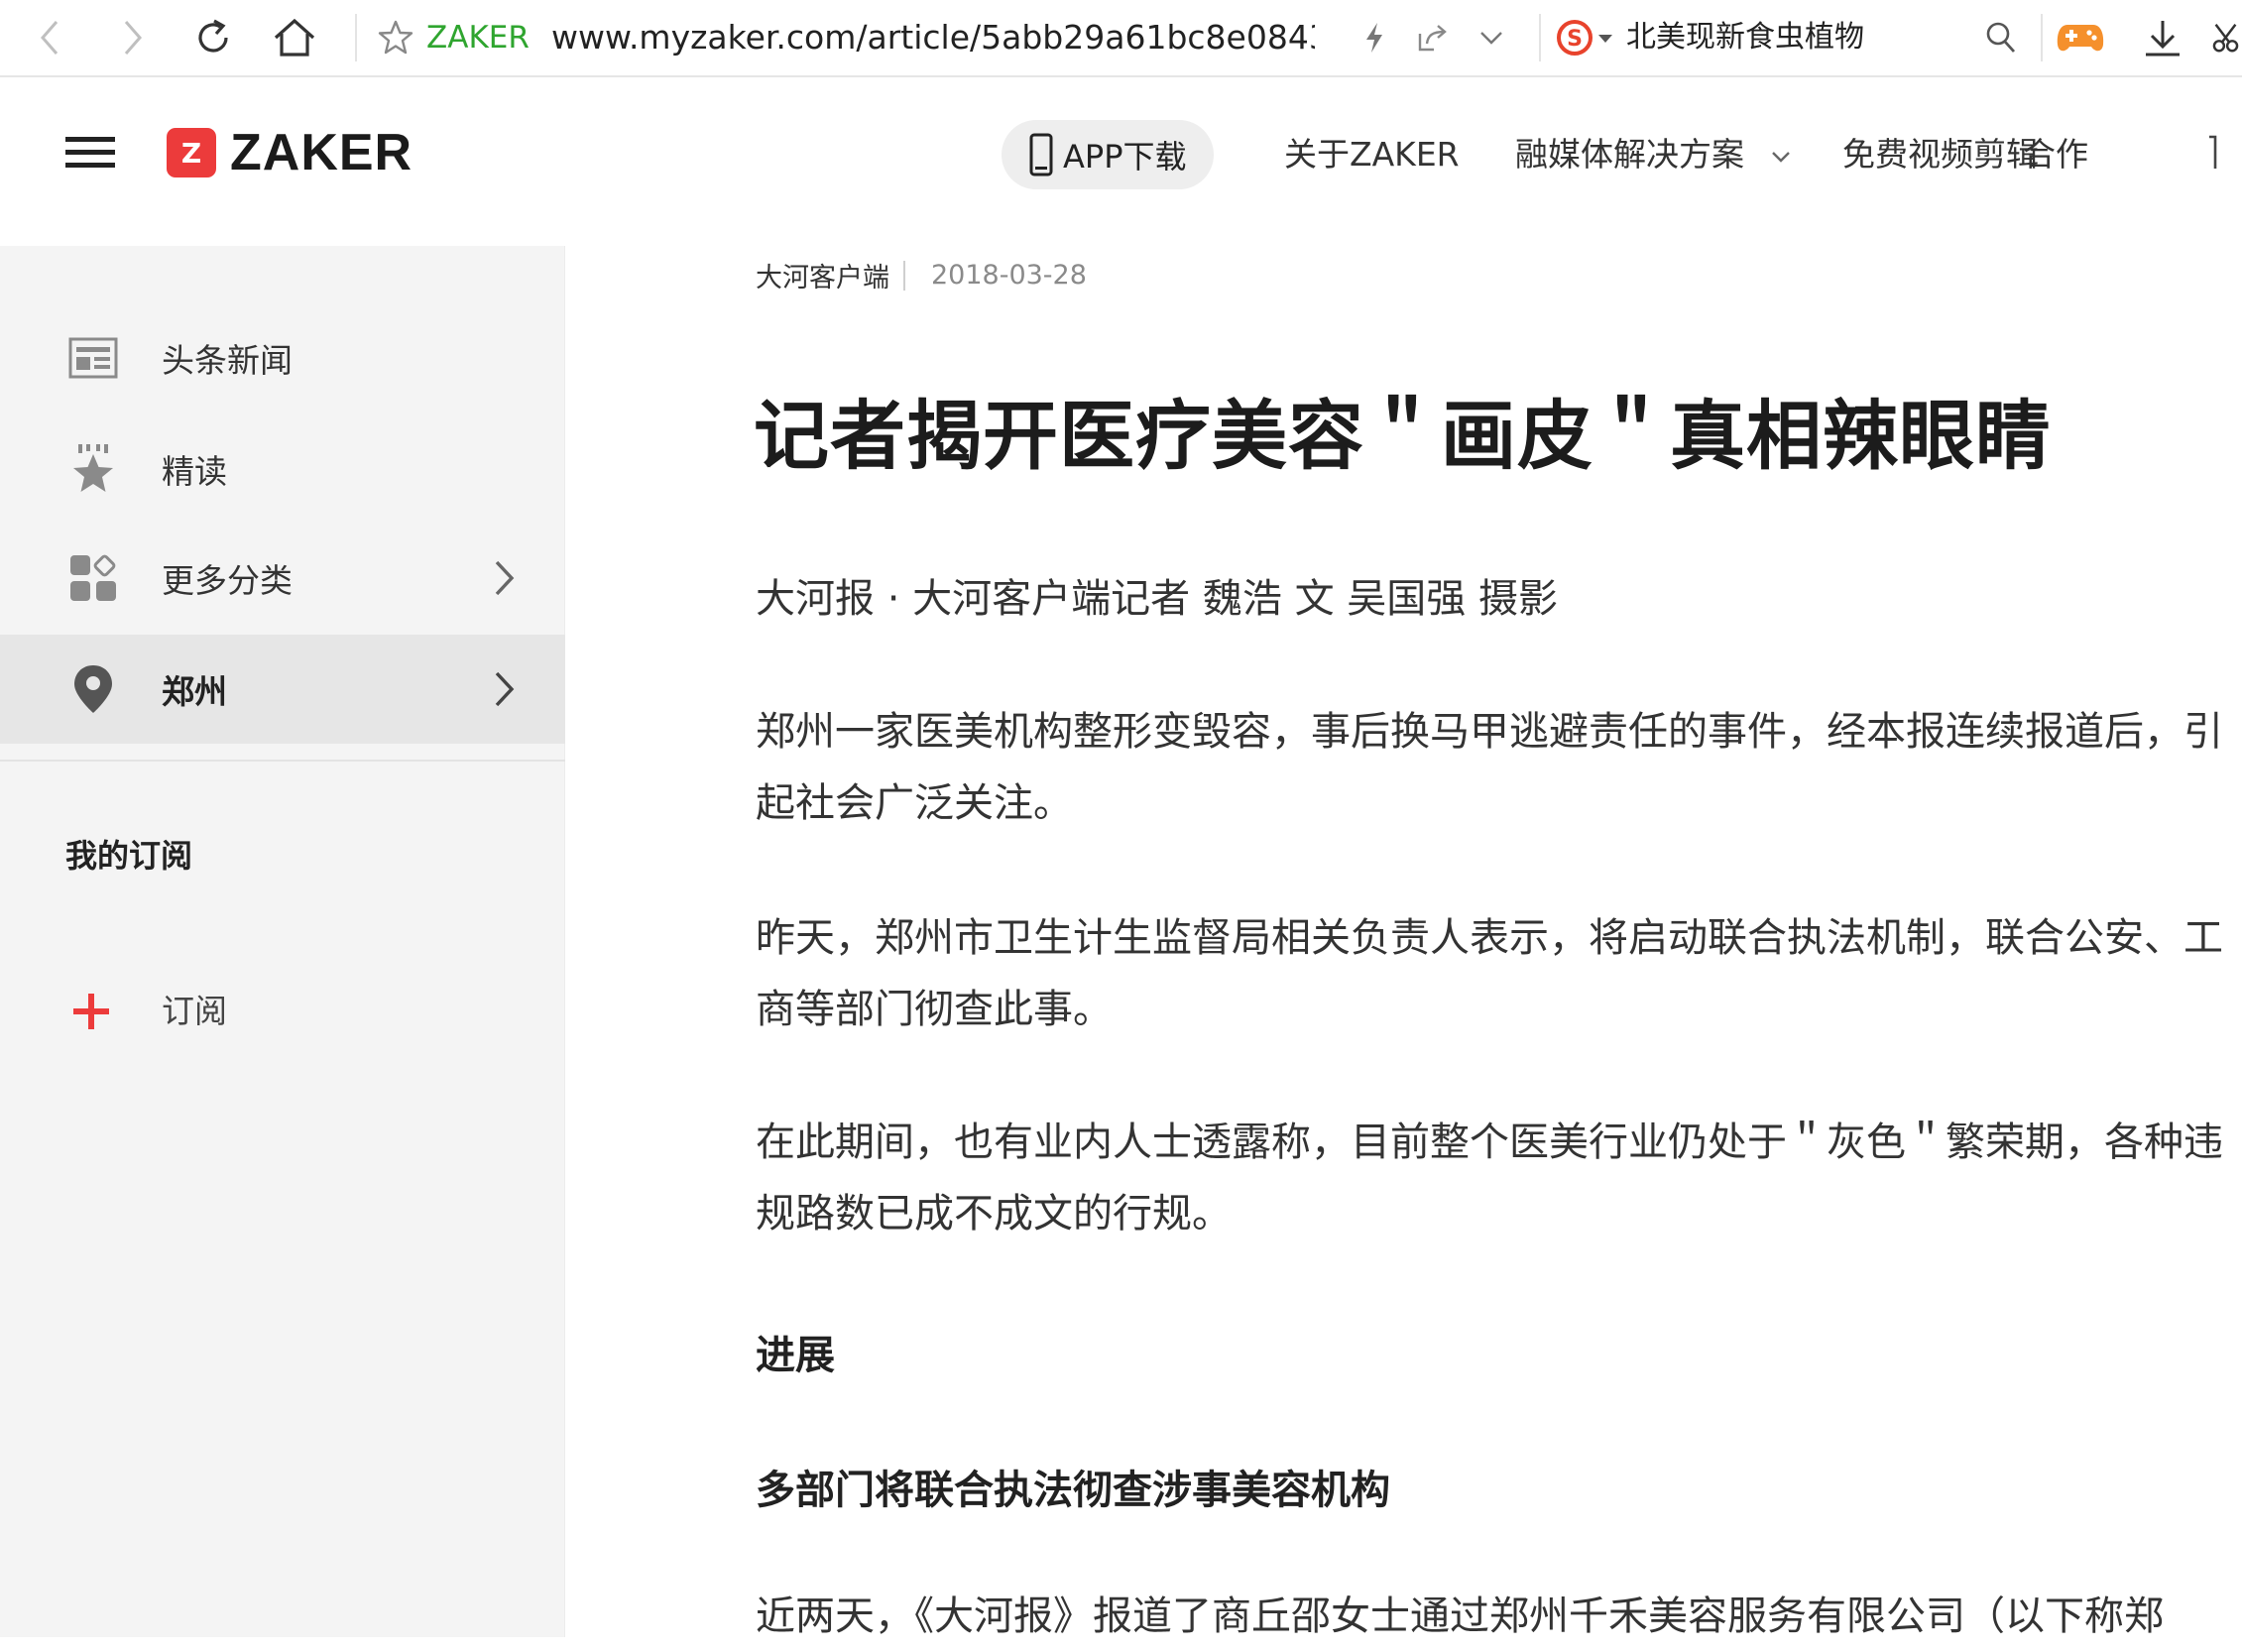 The height and width of the screenshot is (1652, 2242). I want to click on article-title: 记者揭开医疗美容＂画皮＂真相辣眼睛, so click(1403, 436).